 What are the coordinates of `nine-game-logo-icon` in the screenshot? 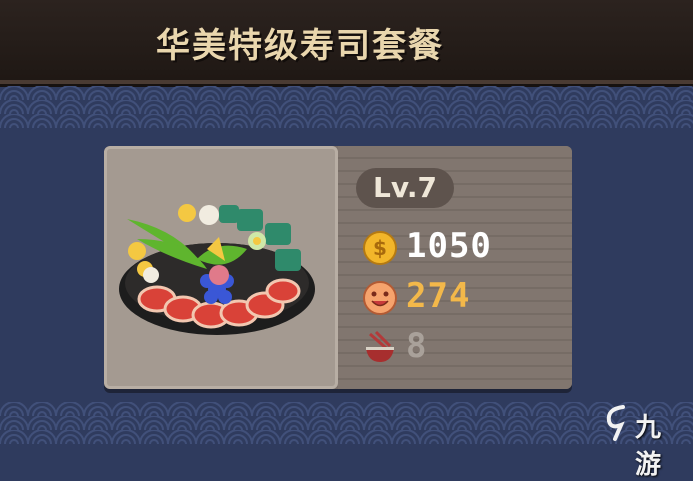 It's located at (615, 423).